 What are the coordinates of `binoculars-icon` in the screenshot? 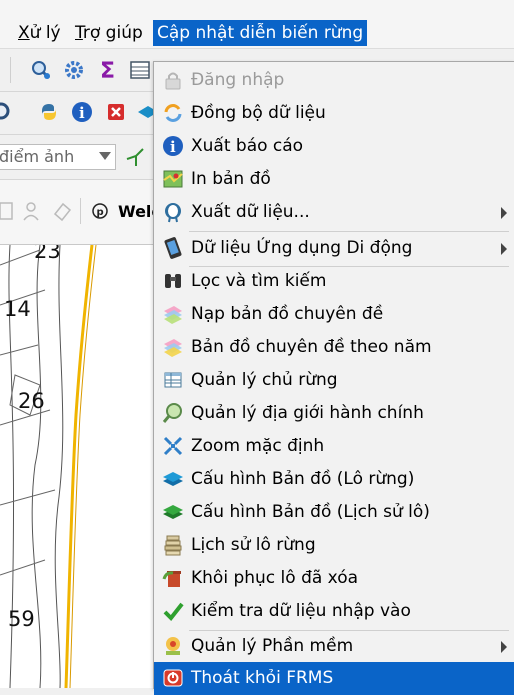 It's located at (173, 281).